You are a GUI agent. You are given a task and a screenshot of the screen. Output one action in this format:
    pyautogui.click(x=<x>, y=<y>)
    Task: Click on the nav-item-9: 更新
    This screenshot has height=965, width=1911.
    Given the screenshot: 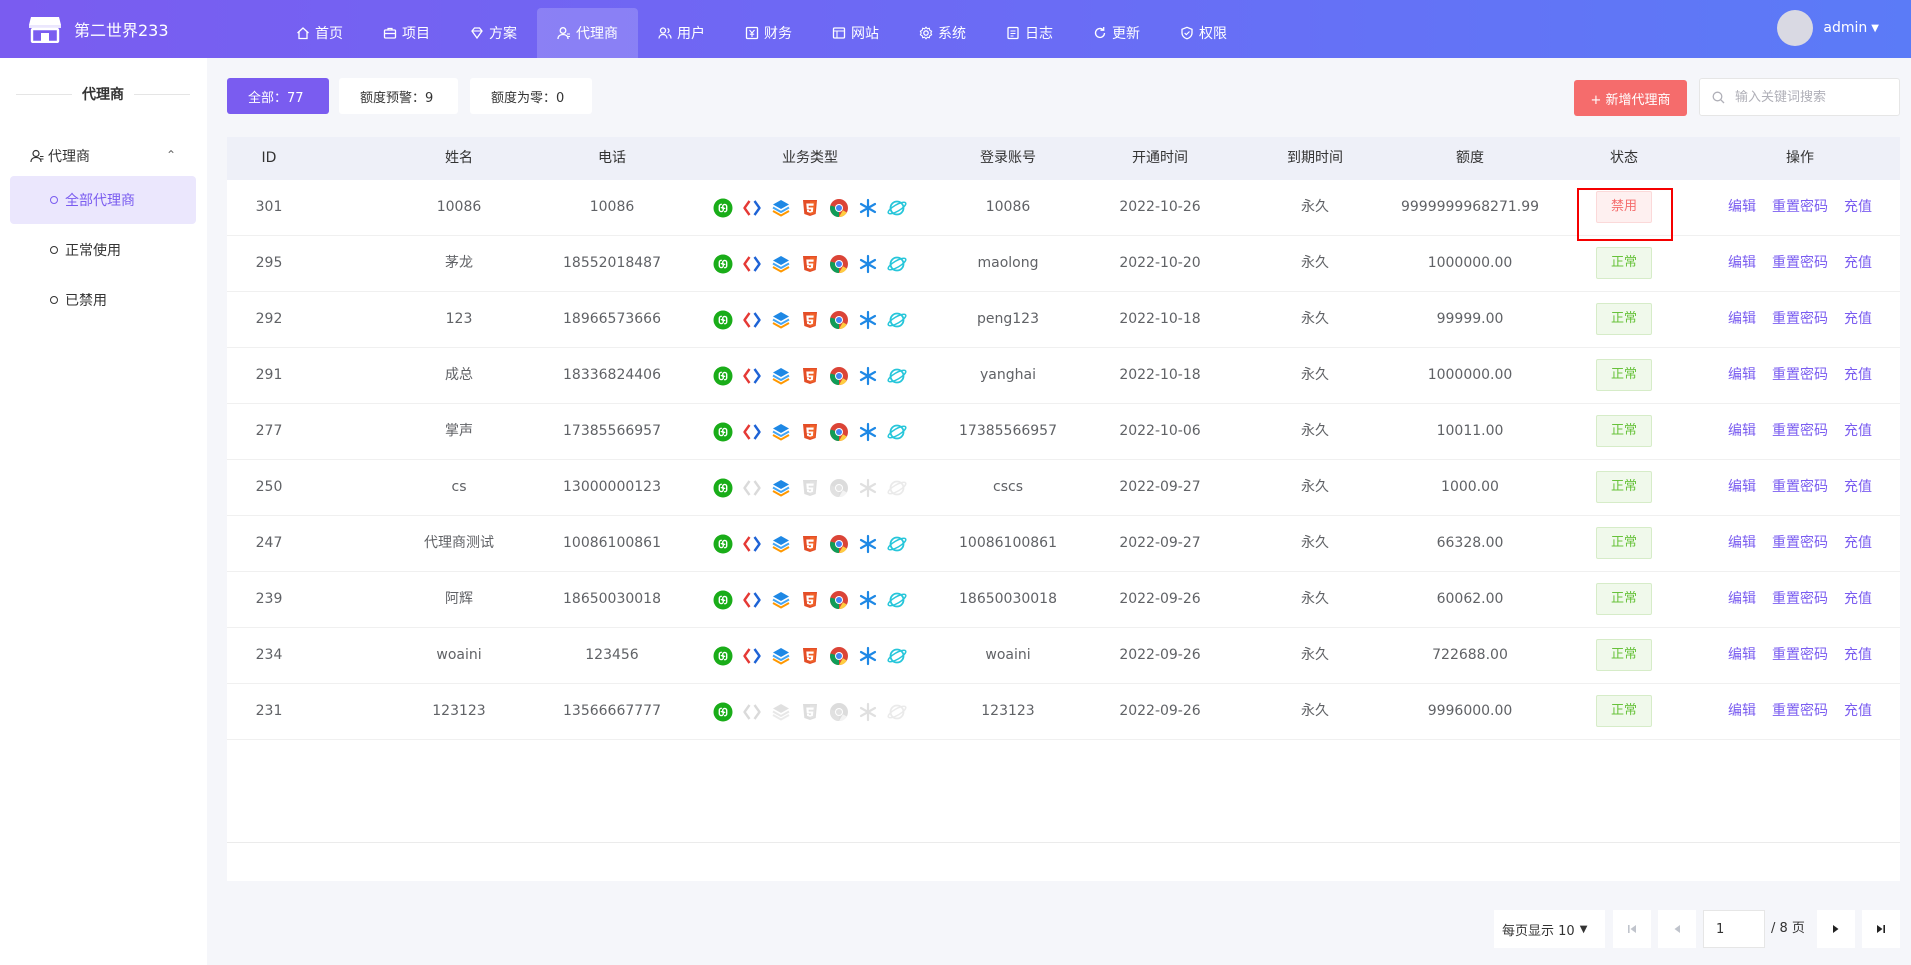 What is the action you would take?
    pyautogui.click(x=1116, y=33)
    